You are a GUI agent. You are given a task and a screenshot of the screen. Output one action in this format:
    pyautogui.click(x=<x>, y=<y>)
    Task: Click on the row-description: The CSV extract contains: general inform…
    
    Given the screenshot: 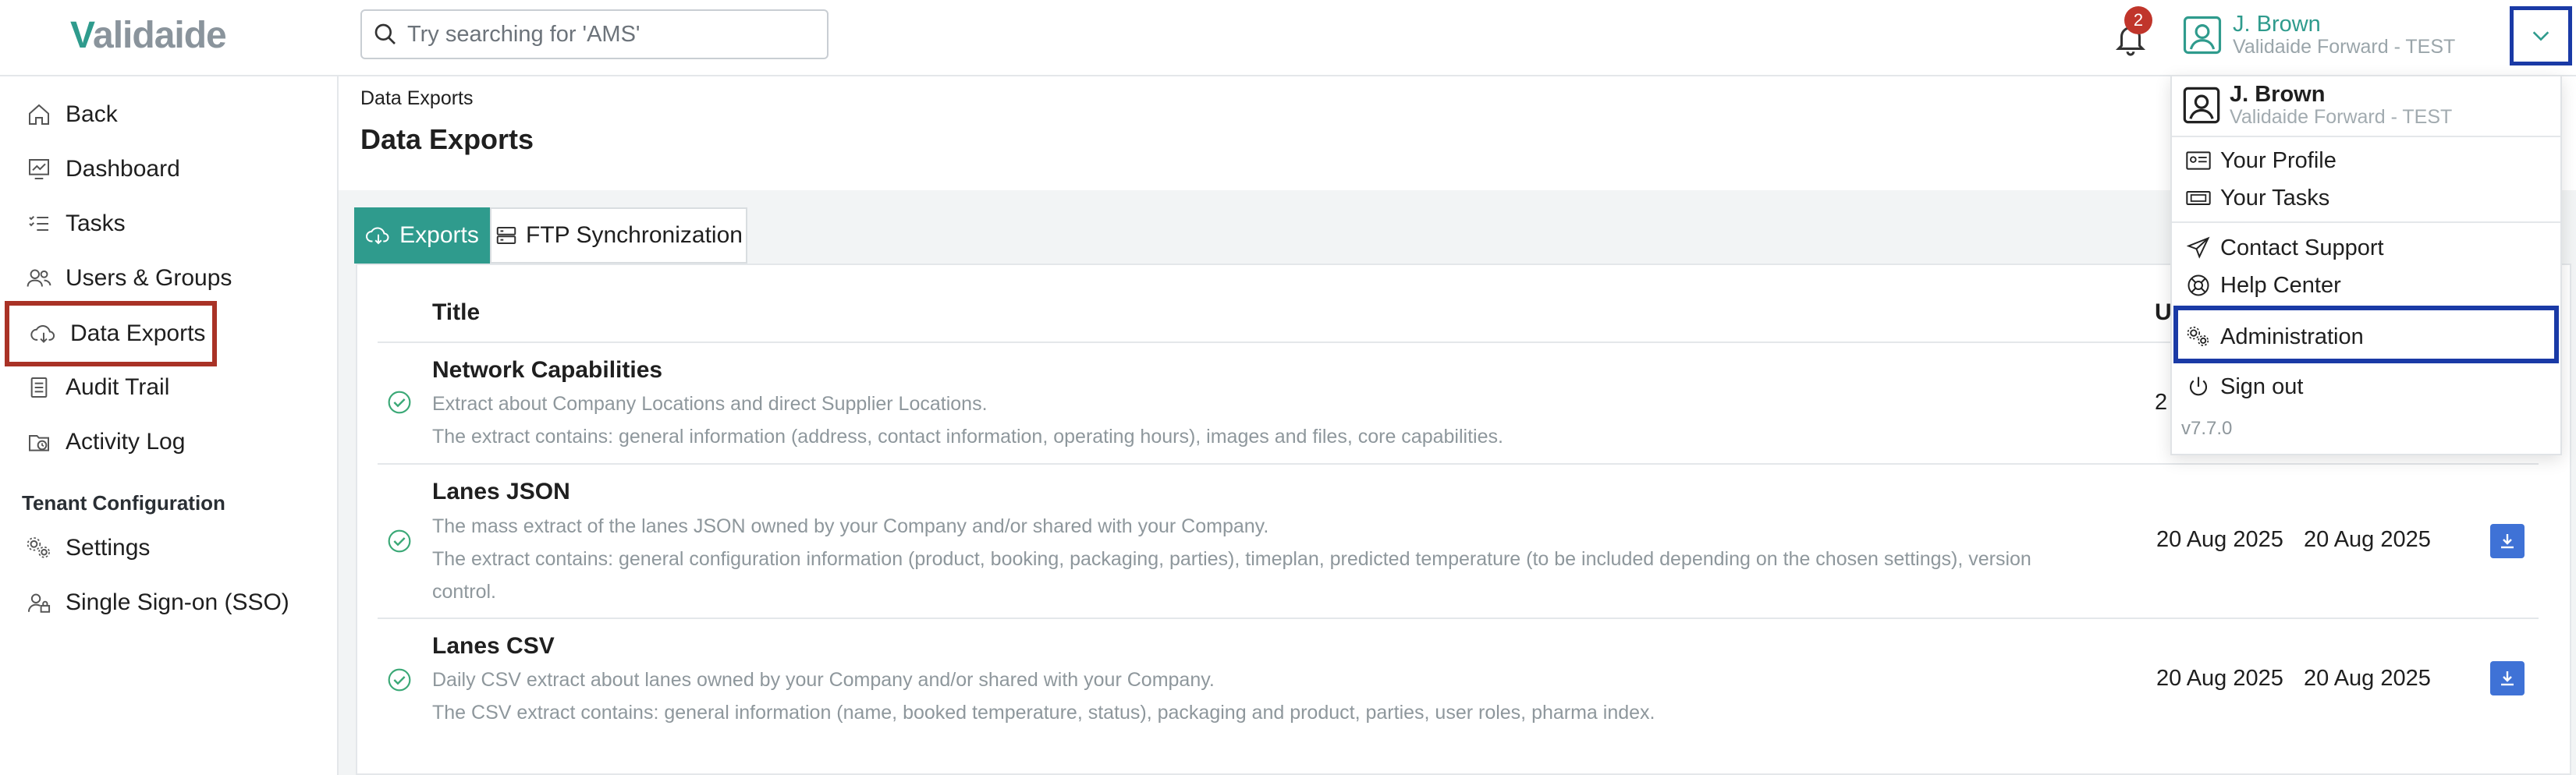 What is the action you would take?
    pyautogui.click(x=1043, y=713)
    